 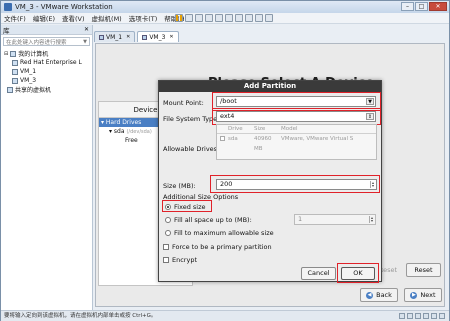 What do you see at coordinates (434, 316) in the screenshot?
I see `sound-icon` at bounding box center [434, 316].